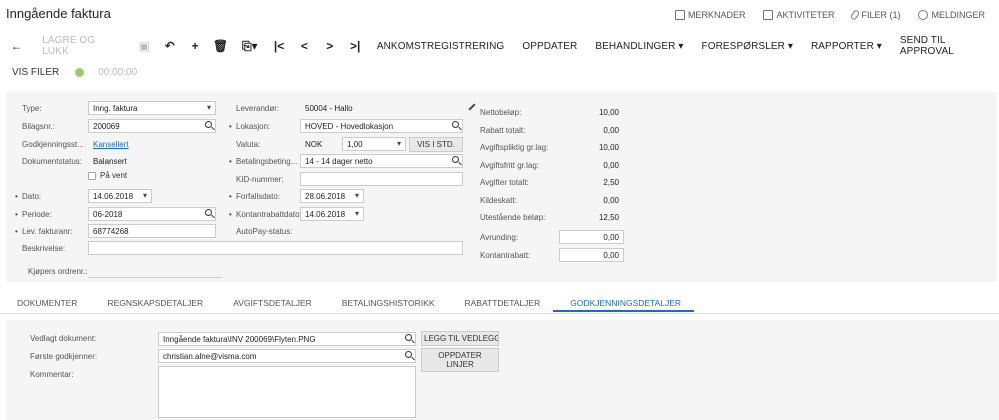 The width and height of the screenshot is (999, 420). What do you see at coordinates (258, 108) in the screenshot?
I see `vendor-label: Leverandør:` at bounding box center [258, 108].